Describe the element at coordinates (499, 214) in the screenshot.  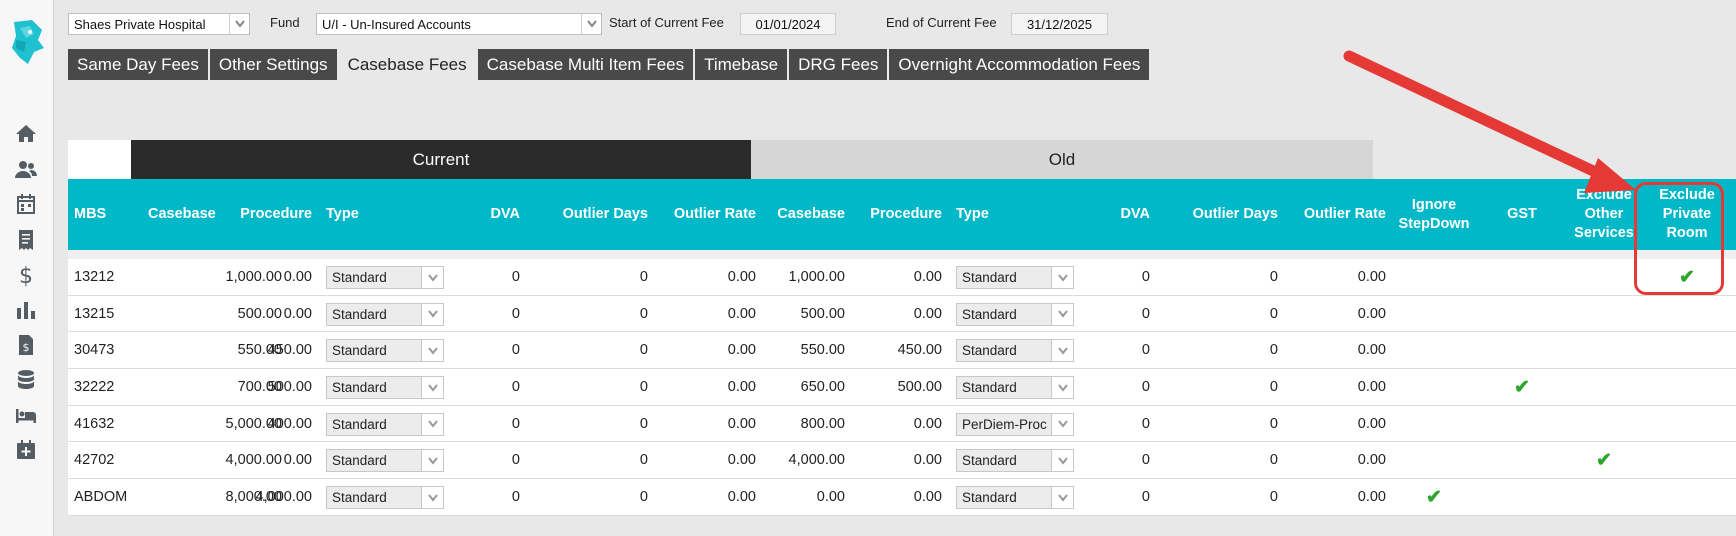
I see `col-dva: DVA` at that location.